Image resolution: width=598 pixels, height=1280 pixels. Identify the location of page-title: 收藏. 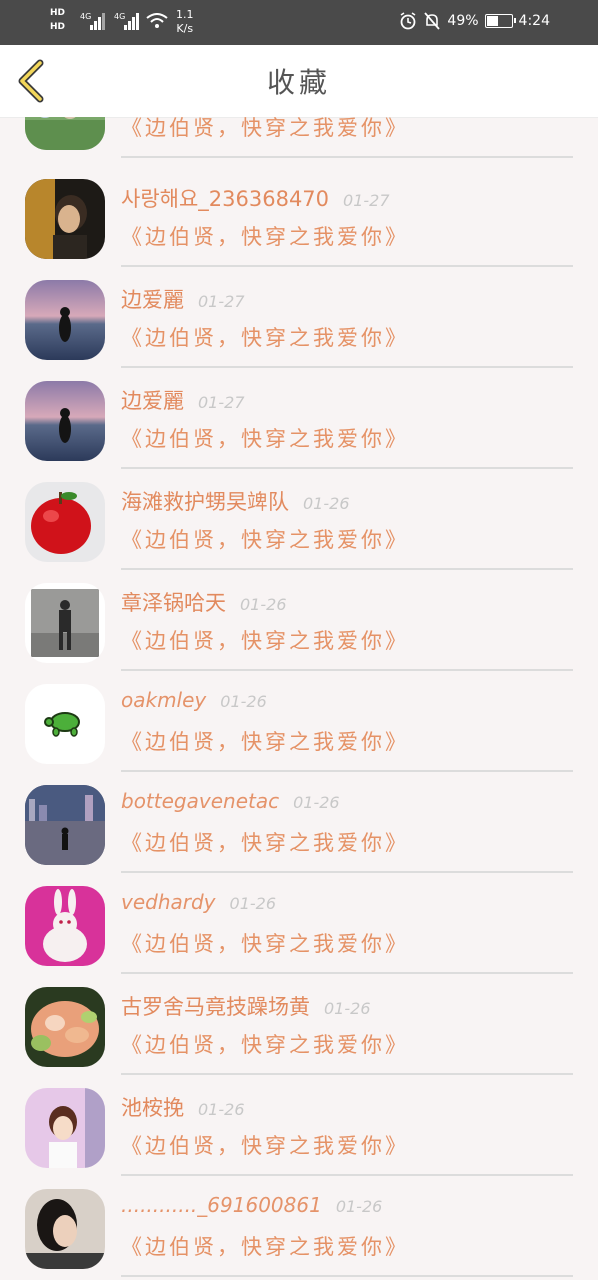
(298, 82).